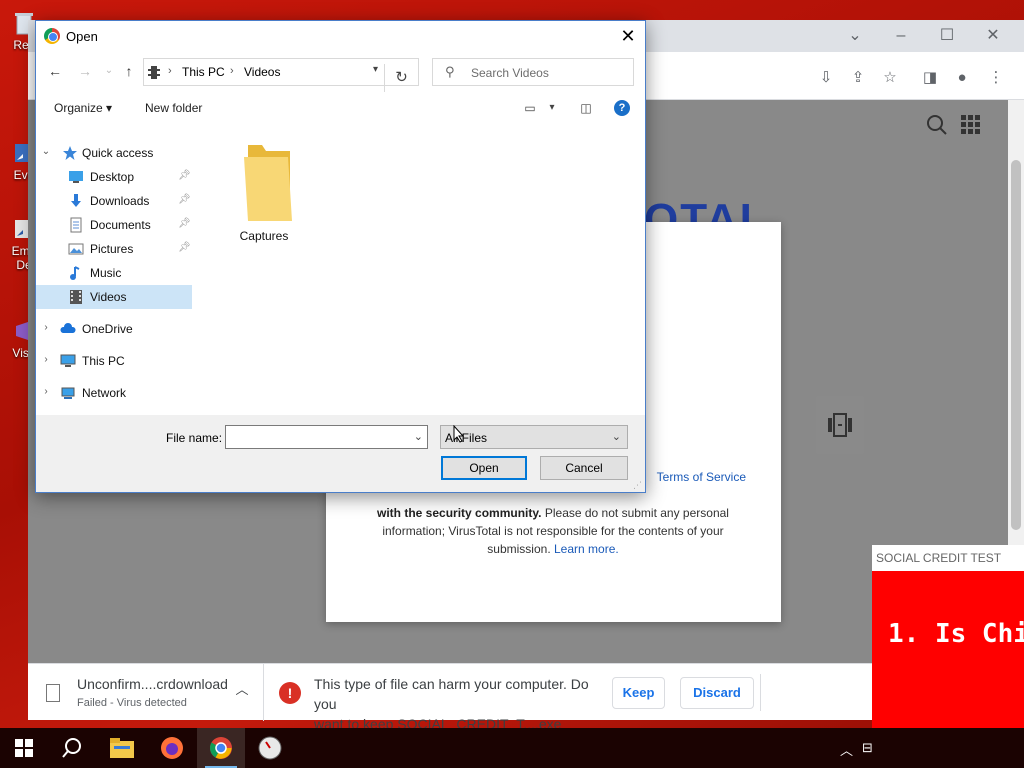 This screenshot has height=768, width=1024. I want to click on tree-item-videos: Videos, so click(114, 297).